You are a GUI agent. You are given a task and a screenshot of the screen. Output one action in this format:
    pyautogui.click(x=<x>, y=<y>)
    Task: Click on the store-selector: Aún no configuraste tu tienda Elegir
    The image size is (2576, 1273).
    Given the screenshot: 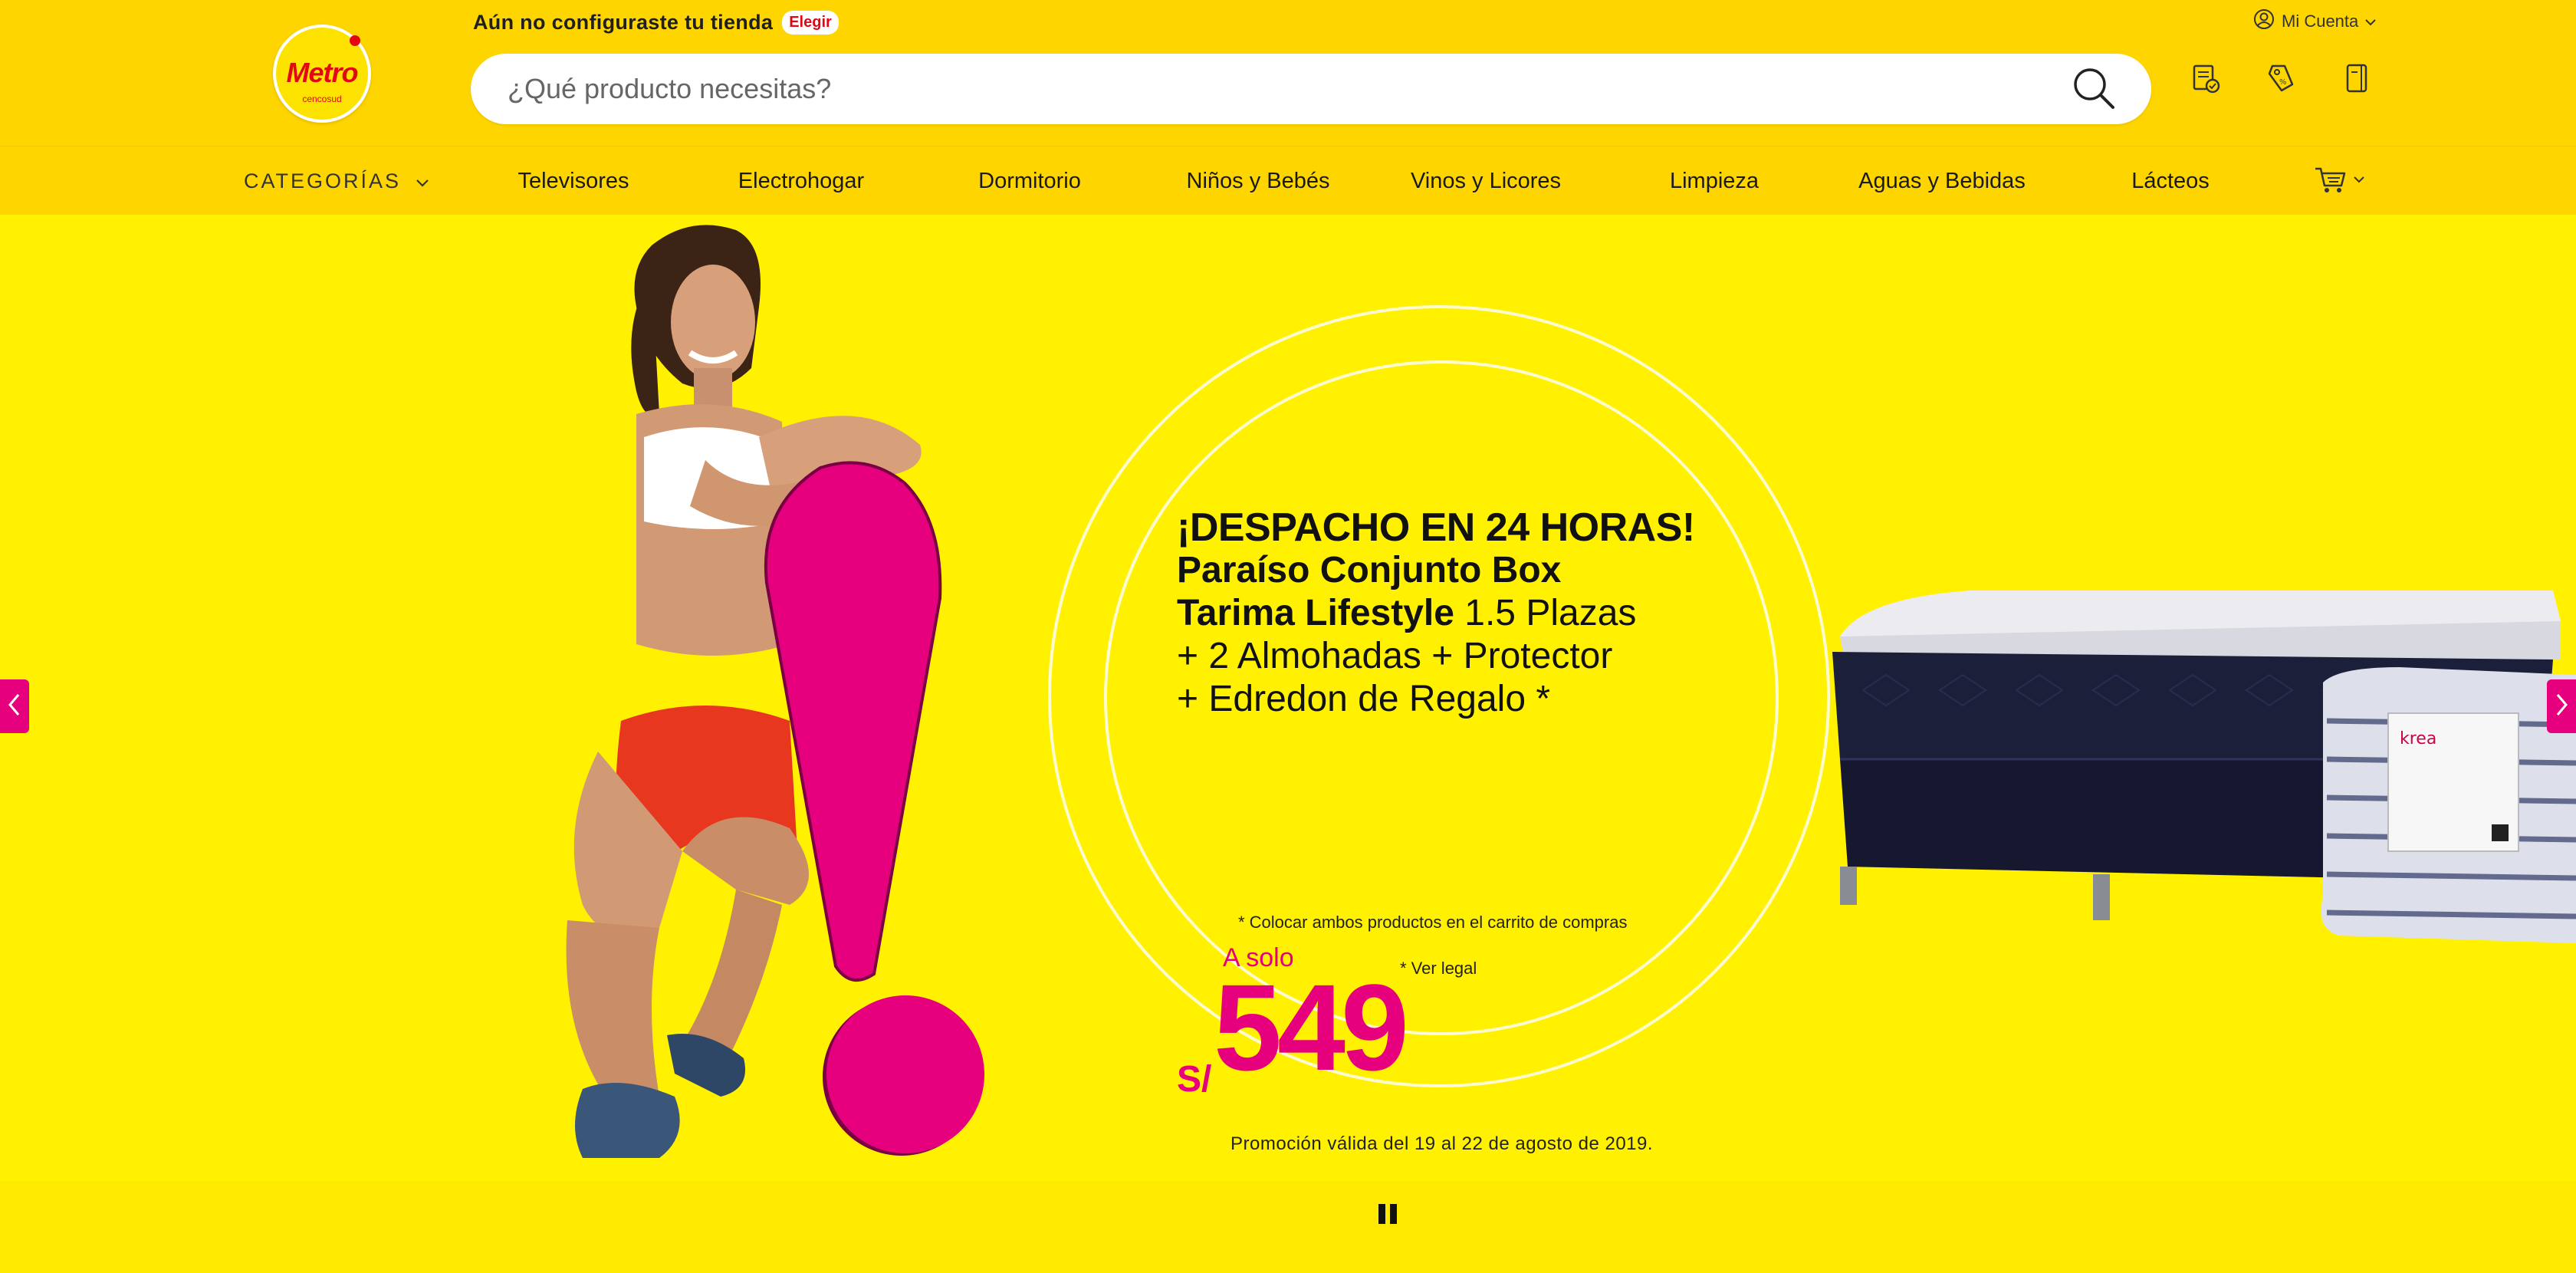 What is the action you would take?
    pyautogui.click(x=656, y=22)
    